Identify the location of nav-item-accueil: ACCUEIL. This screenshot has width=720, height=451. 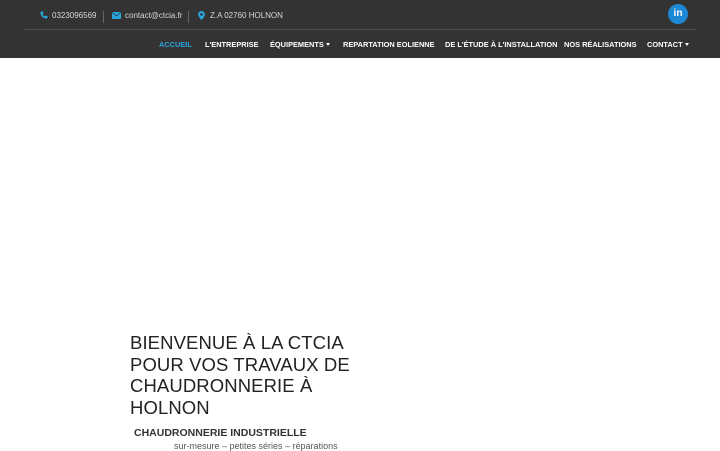
(175, 44).